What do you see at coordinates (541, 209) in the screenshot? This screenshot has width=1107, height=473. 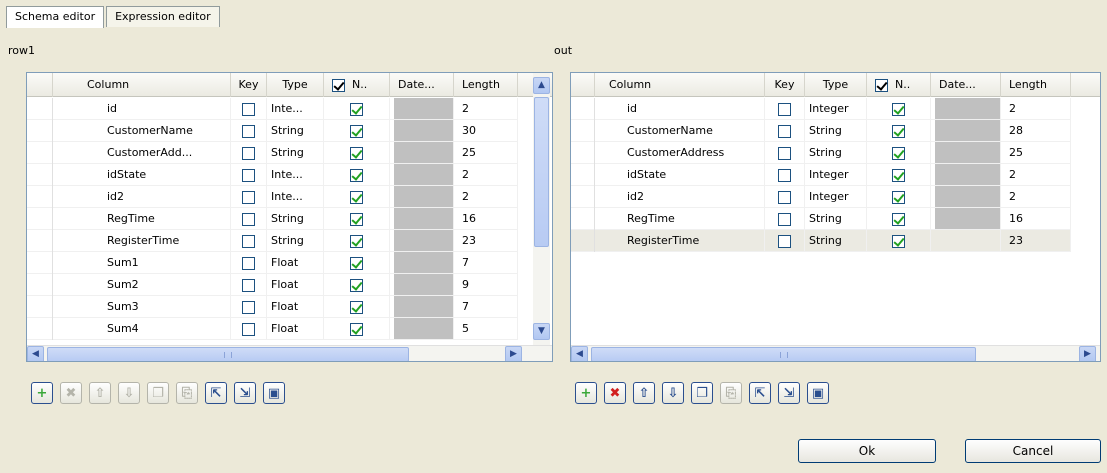 I see `left-vertical-scrollbar: ▲ ▼` at bounding box center [541, 209].